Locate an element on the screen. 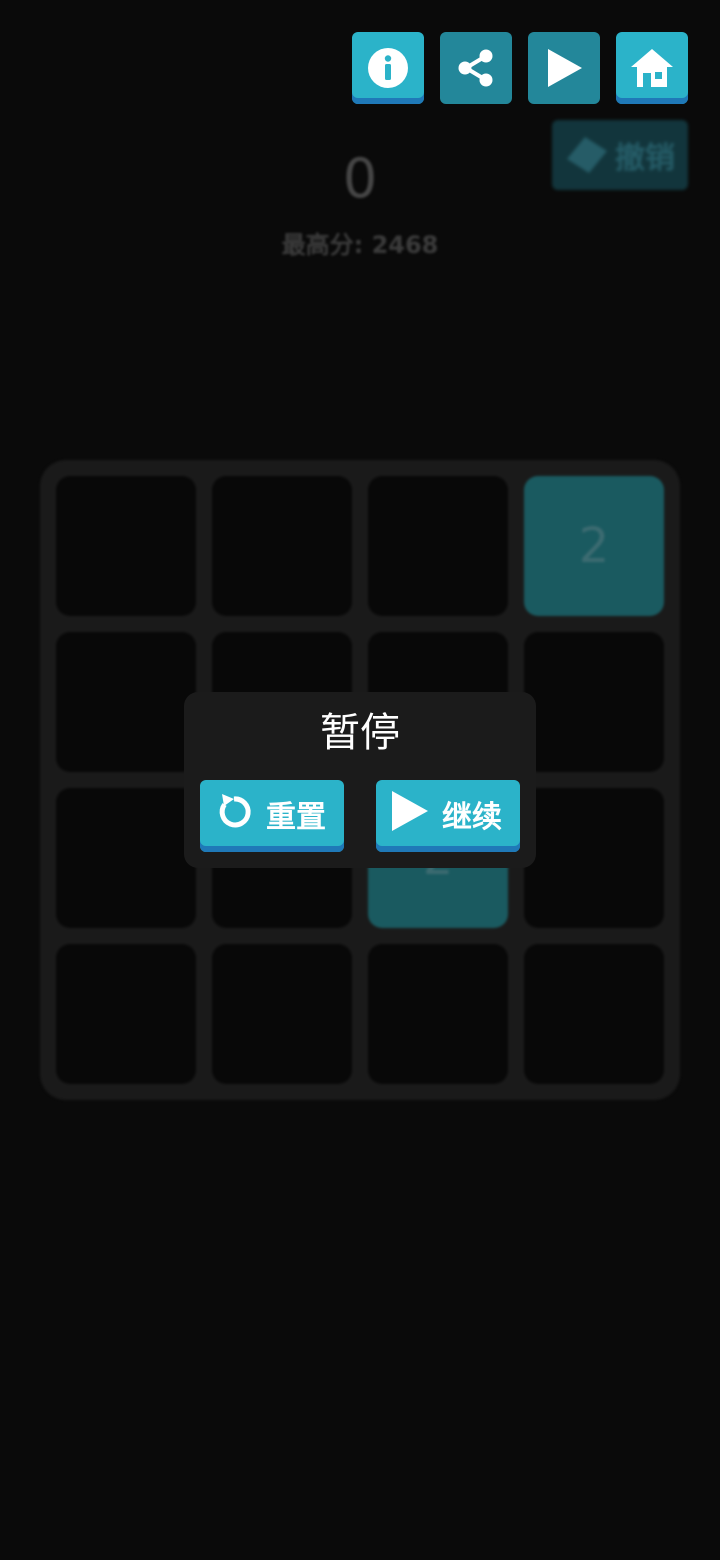  reset-label: 重置 is located at coordinates (296, 817).